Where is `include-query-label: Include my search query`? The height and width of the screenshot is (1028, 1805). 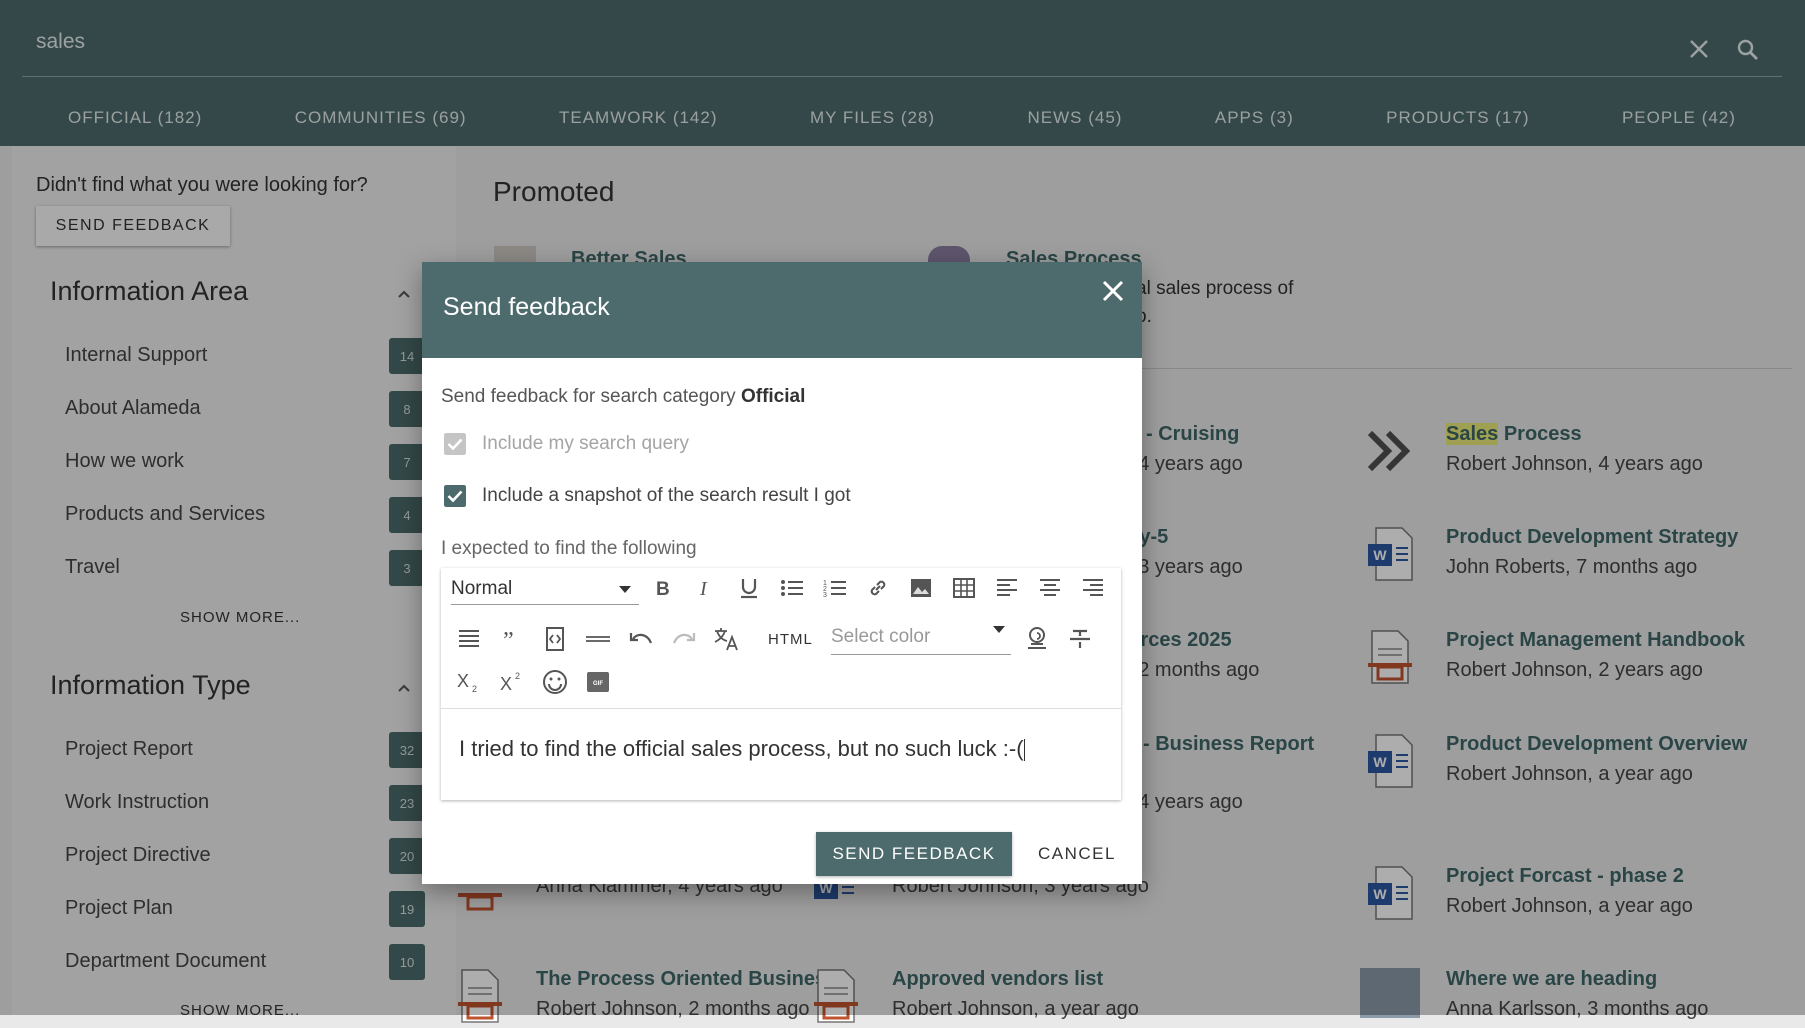 include-query-label: Include my search query is located at coordinates (585, 443).